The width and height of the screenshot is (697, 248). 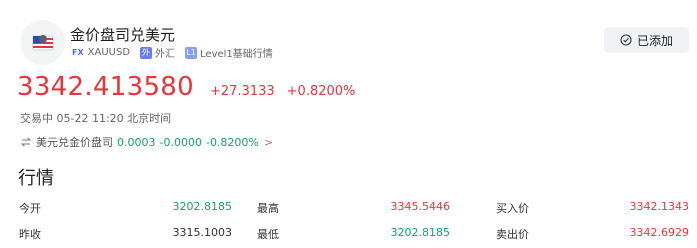 I want to click on price-change-percent: +0.8200%, so click(x=321, y=91).